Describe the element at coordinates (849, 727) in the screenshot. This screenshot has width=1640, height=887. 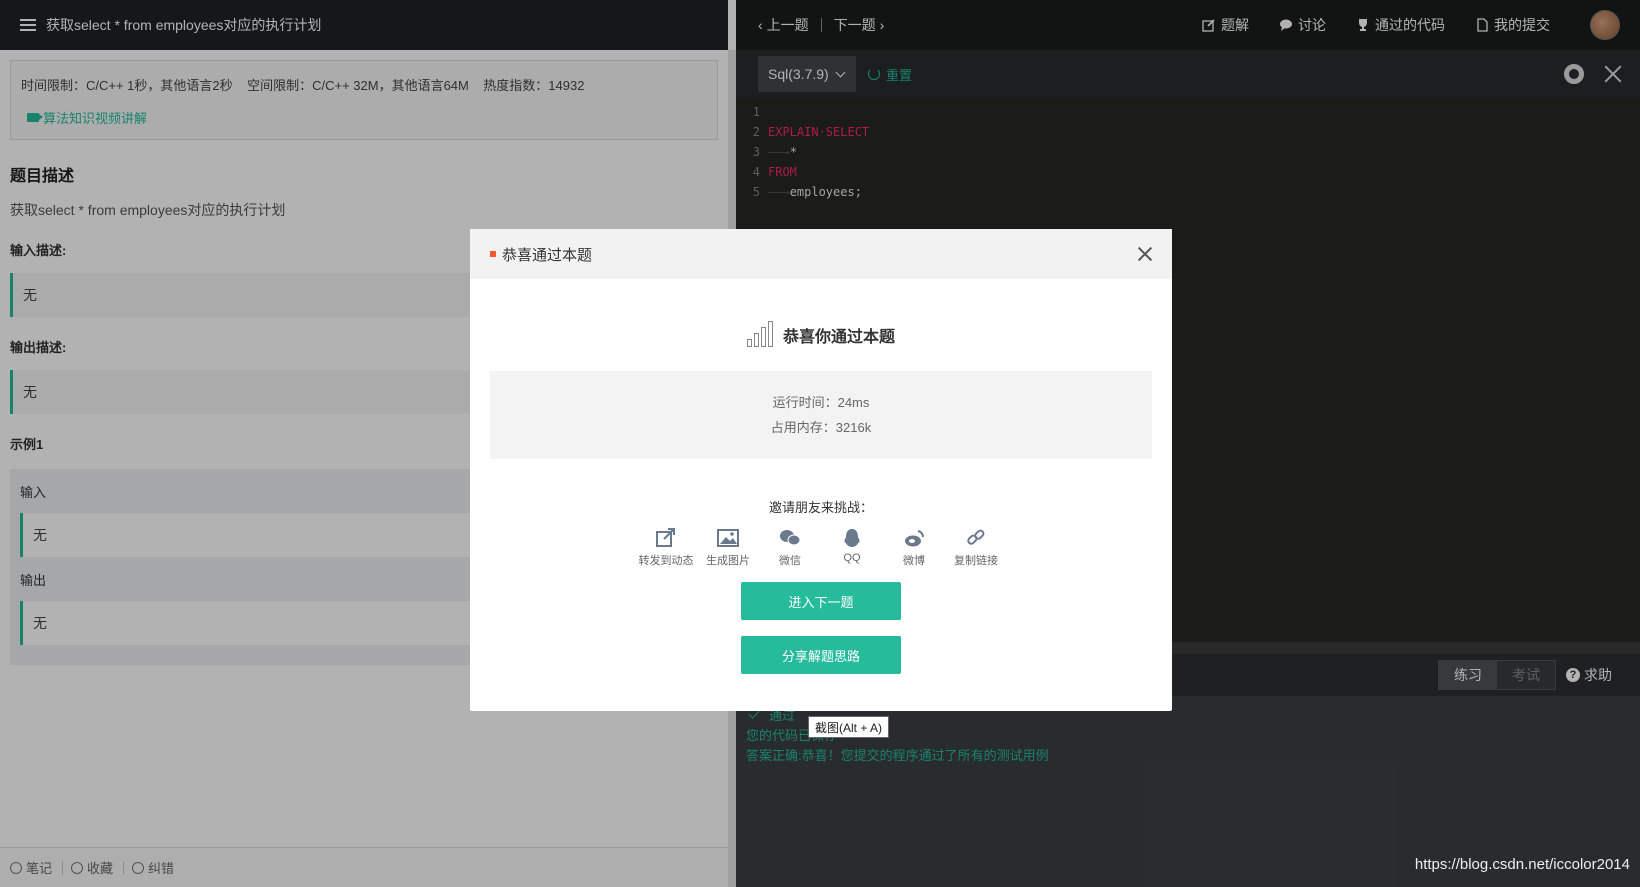
I see `screenshot-tooltip: 截图(Alt + A)` at that location.